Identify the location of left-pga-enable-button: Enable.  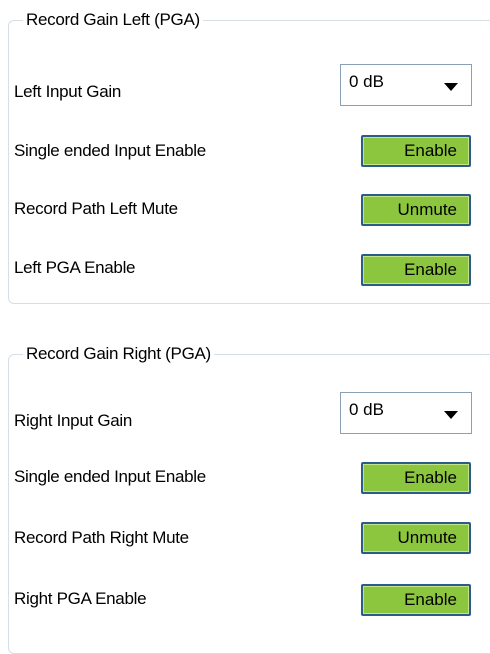
(416, 270).